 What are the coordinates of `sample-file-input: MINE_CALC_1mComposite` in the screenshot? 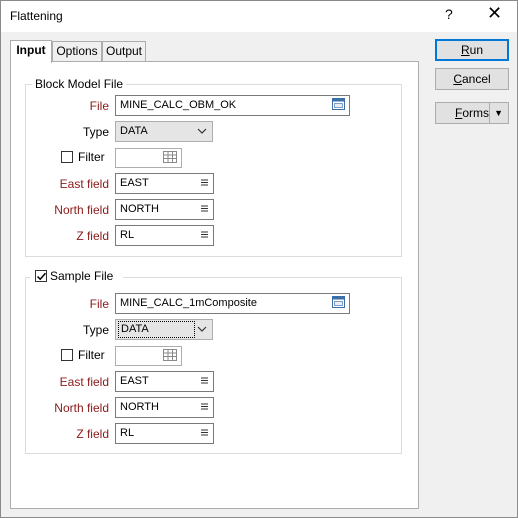 It's located at (232, 303).